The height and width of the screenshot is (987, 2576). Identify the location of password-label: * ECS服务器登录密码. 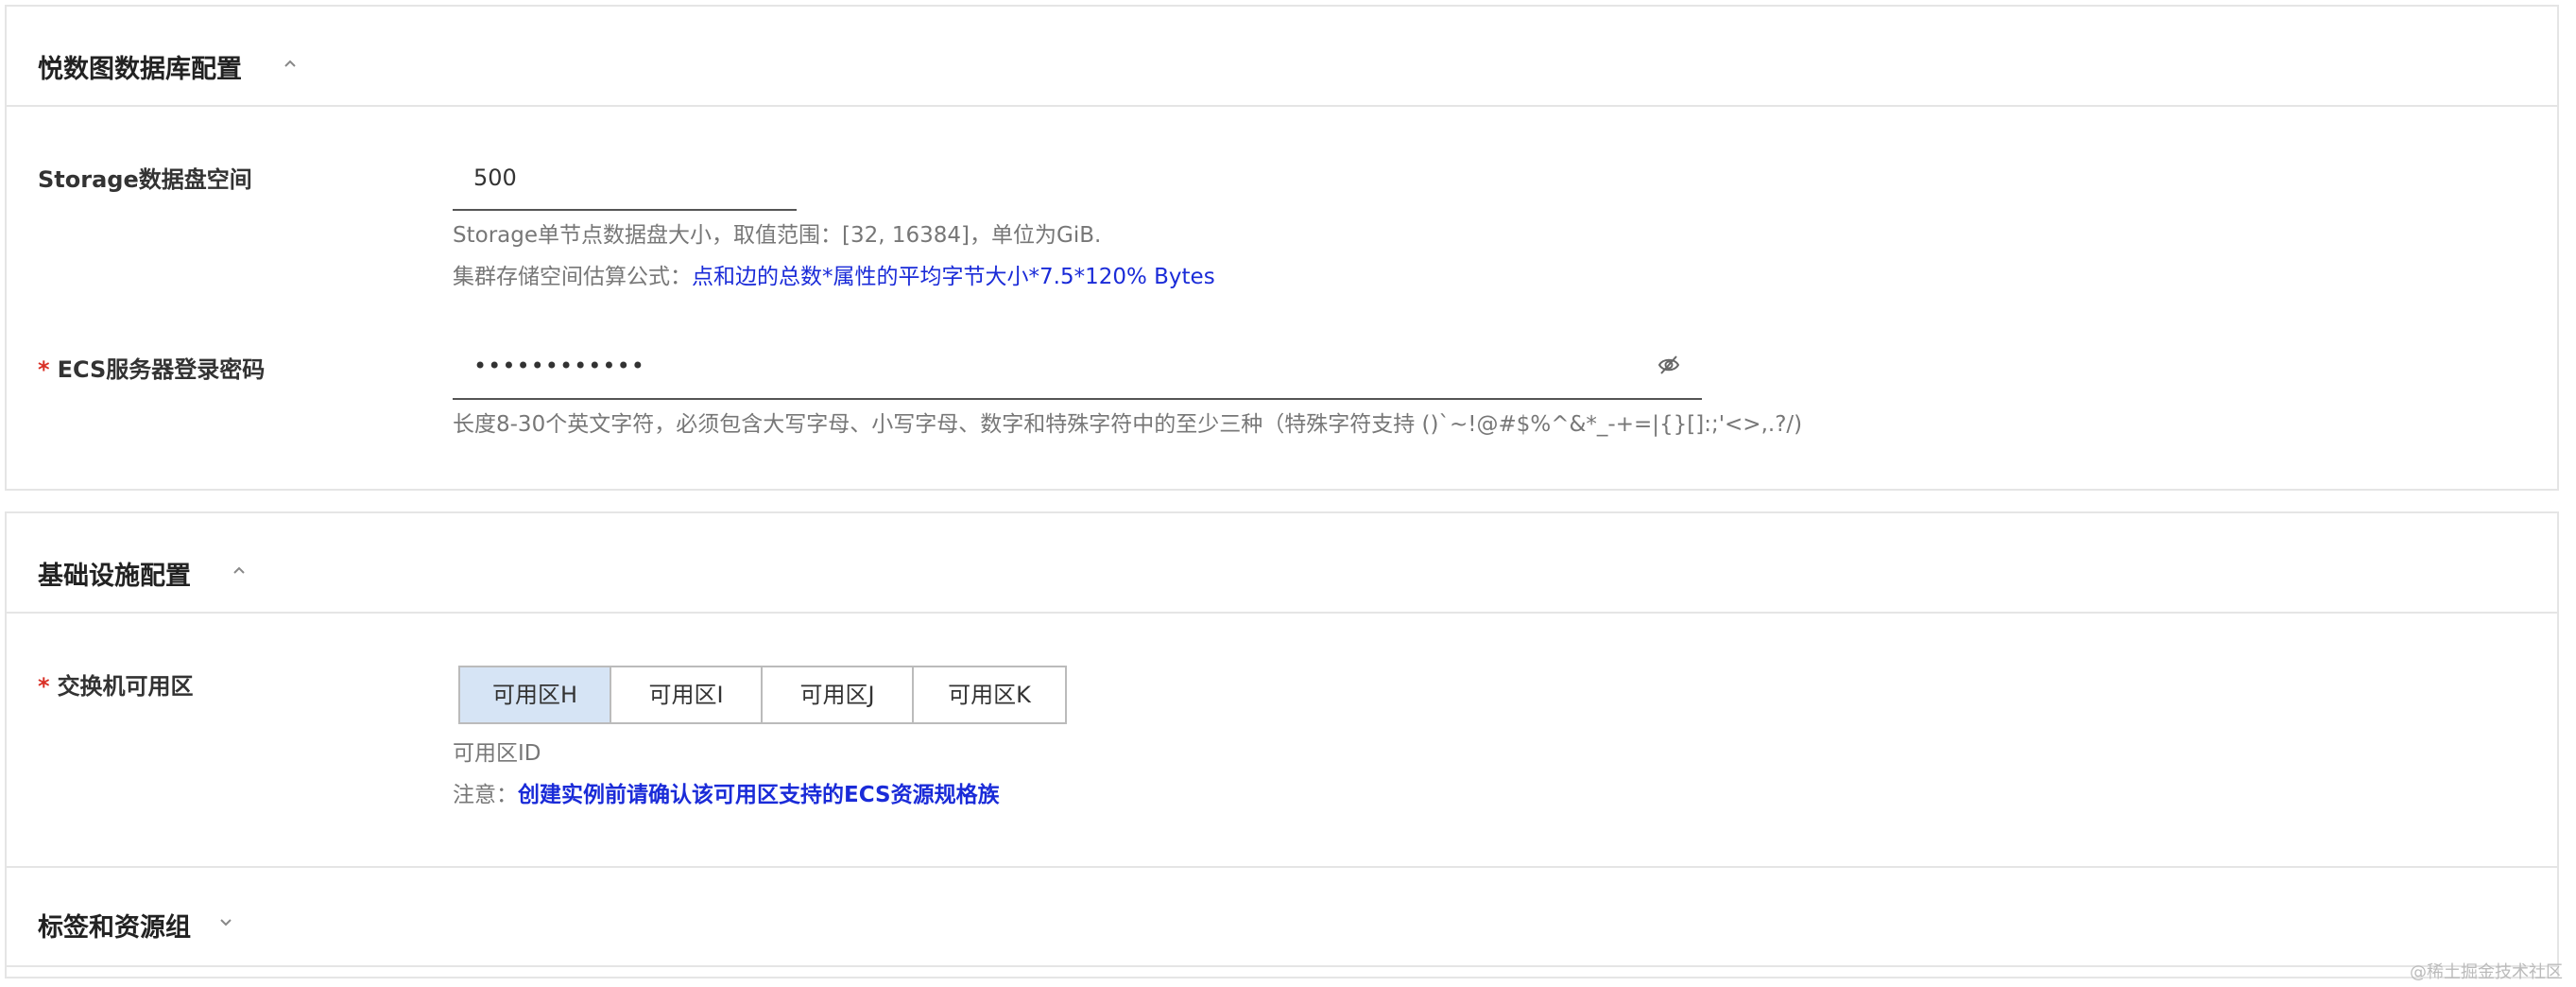
(151, 367).